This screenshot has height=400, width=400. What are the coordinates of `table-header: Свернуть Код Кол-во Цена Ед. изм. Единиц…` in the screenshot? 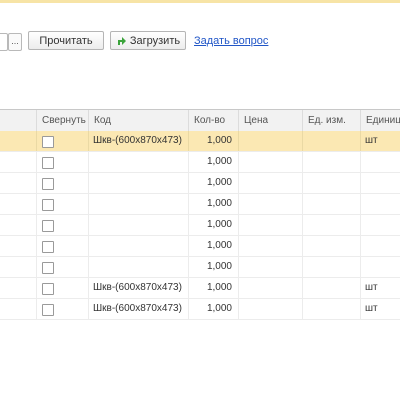 It's located at (200, 120).